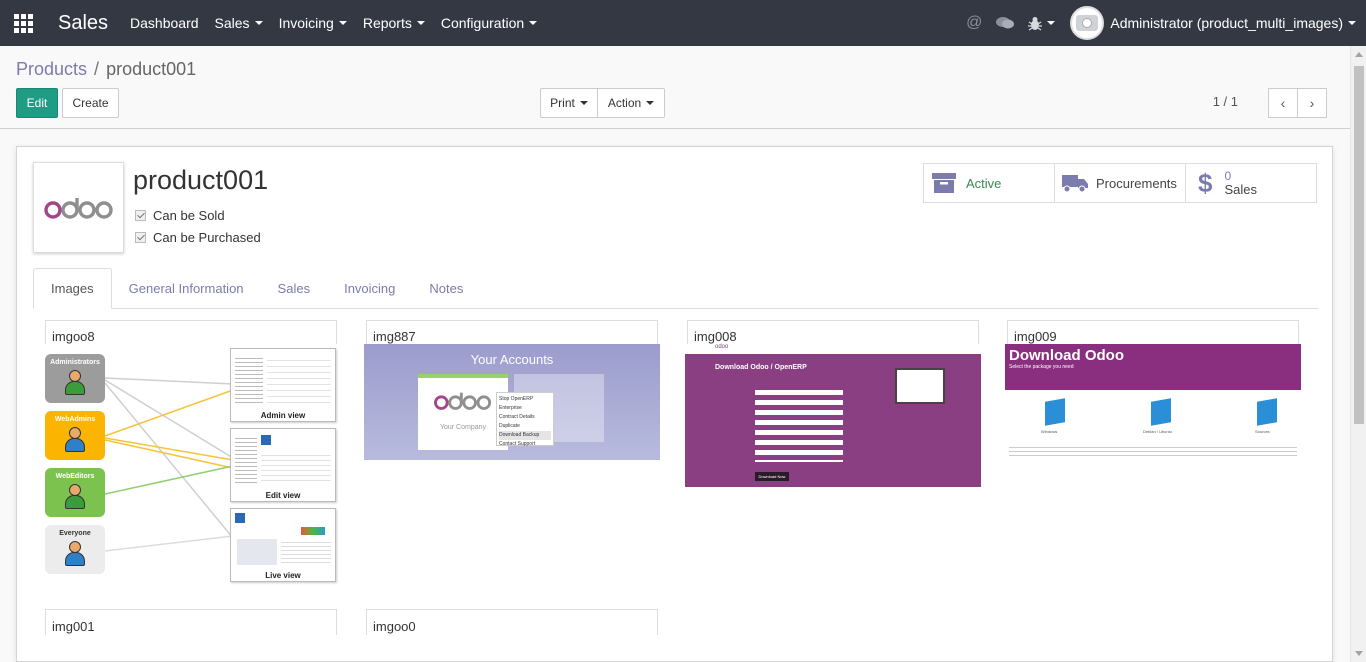 Image resolution: width=1366 pixels, height=662 pixels. Describe the element at coordinates (186, 288) in the screenshot. I see `tab-general-information: General Information` at that location.